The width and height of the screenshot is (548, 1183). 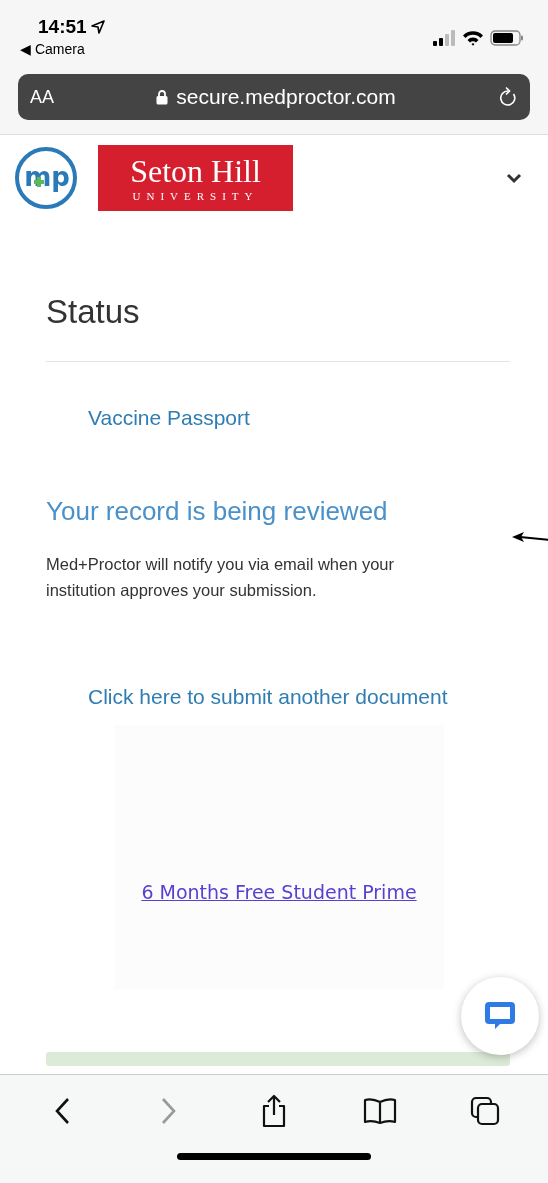 What do you see at coordinates (485, 1111) in the screenshot?
I see `tabs-icon` at bounding box center [485, 1111].